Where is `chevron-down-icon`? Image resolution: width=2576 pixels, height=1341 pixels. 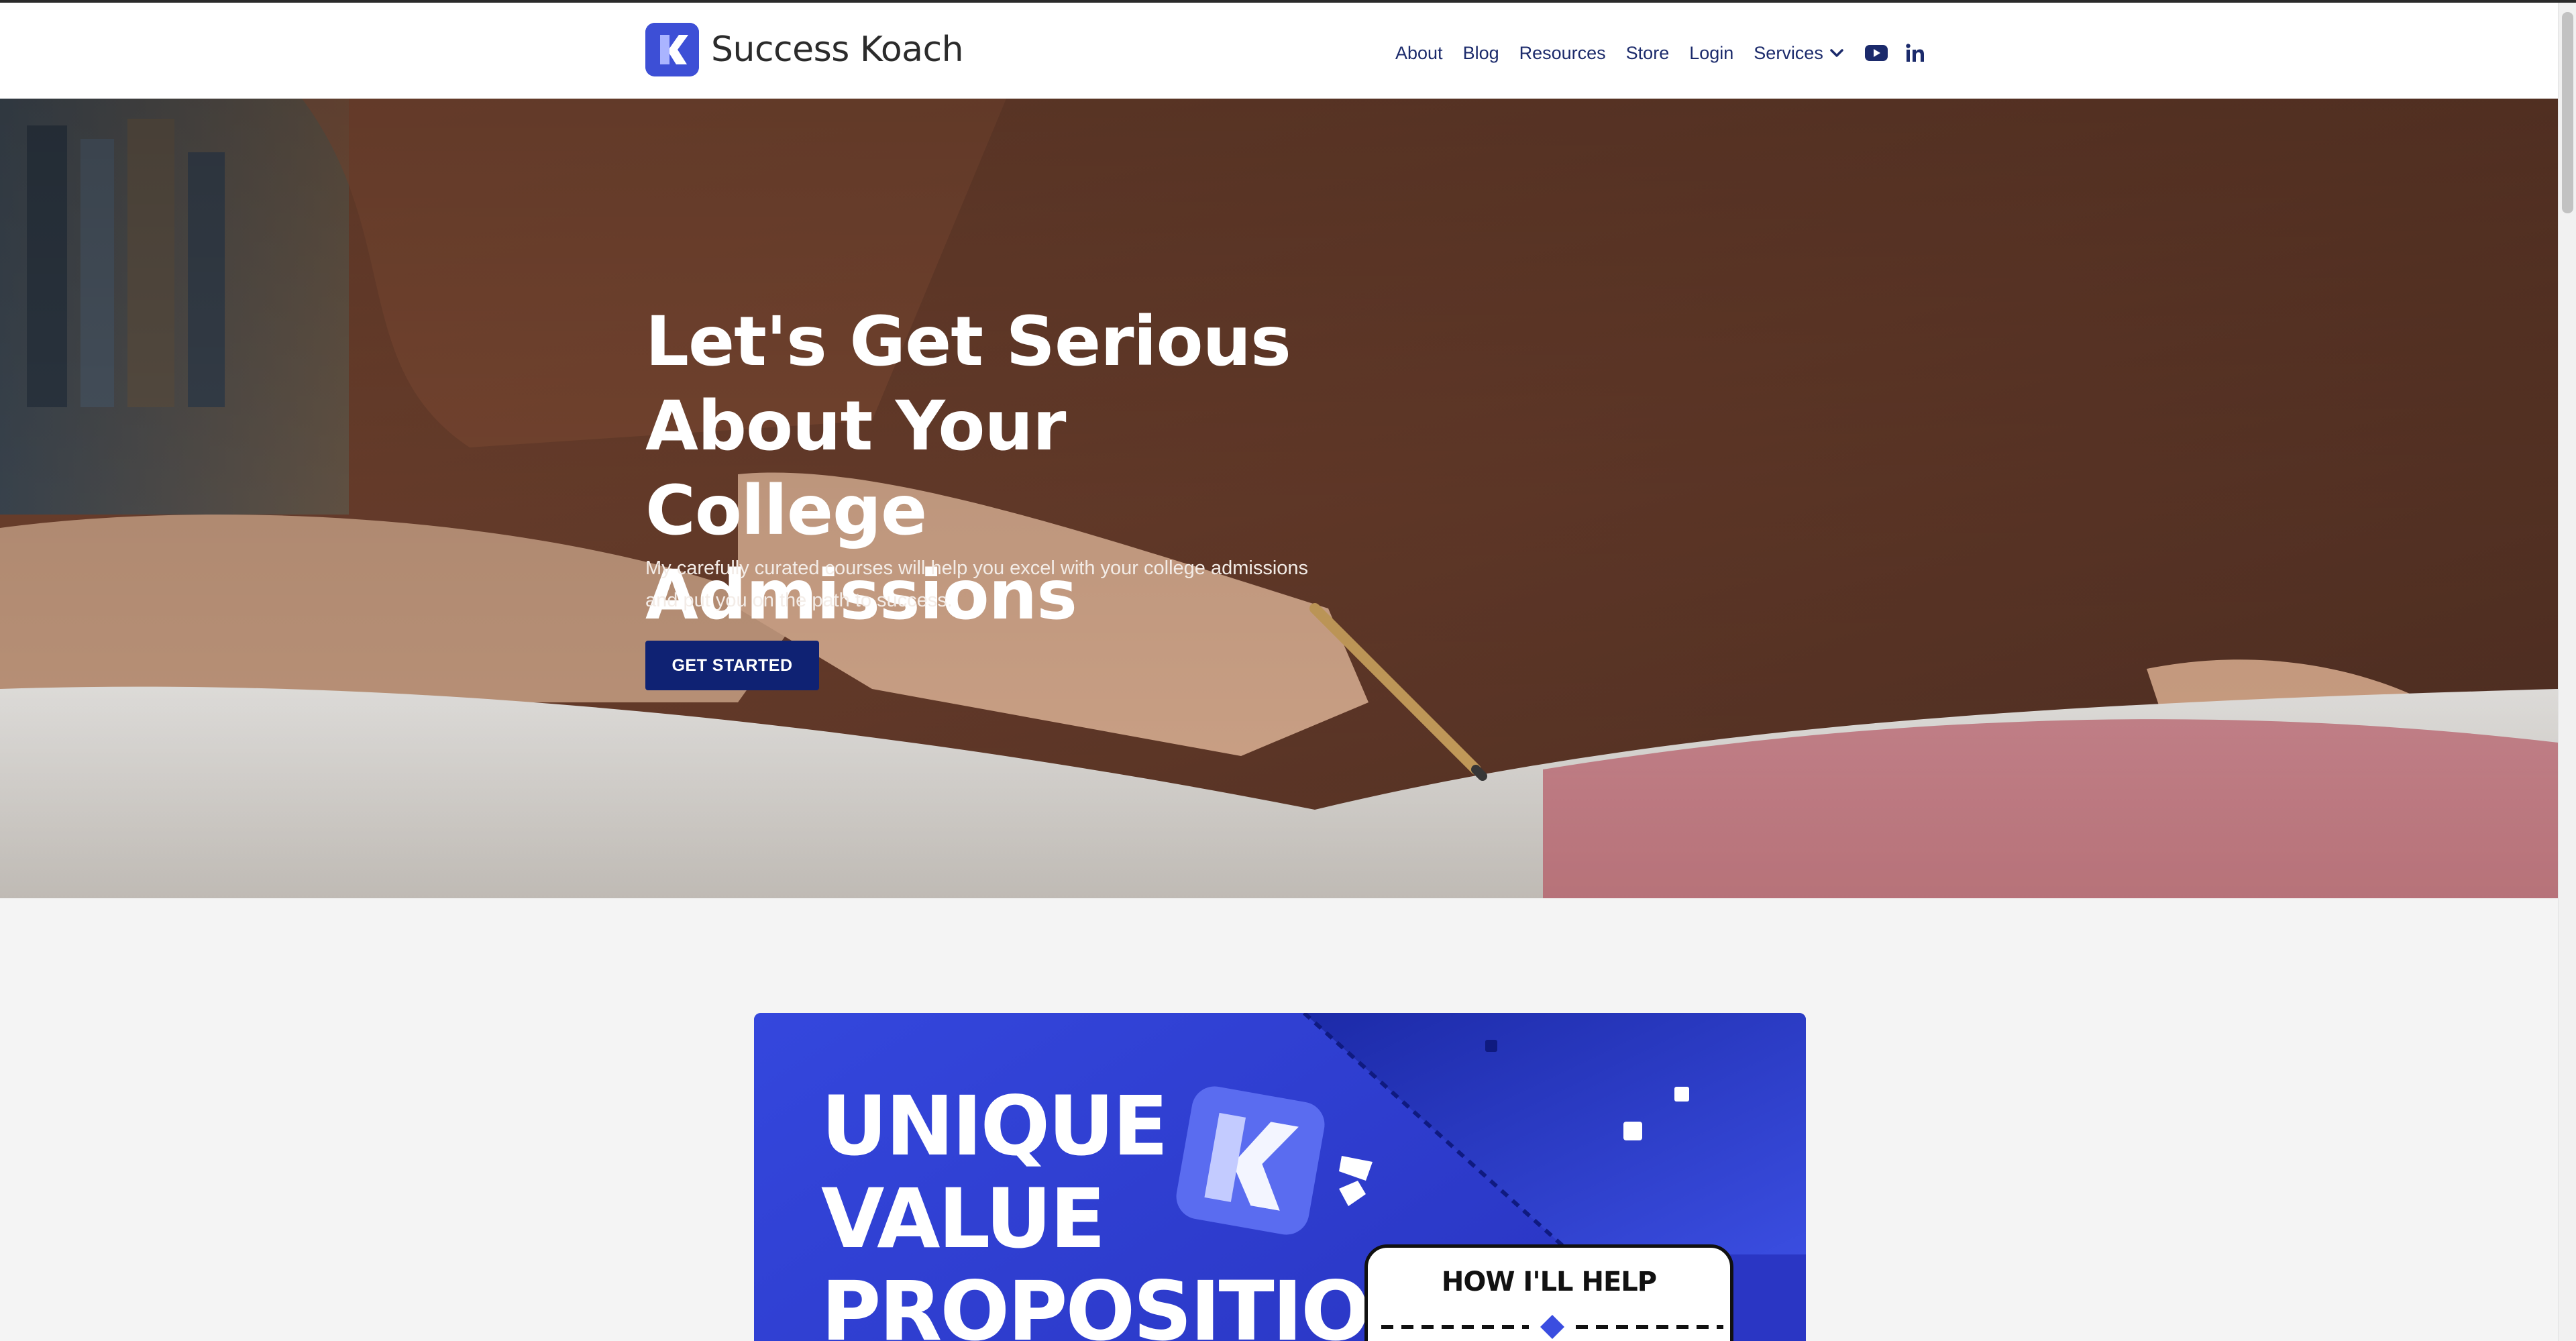 chevron-down-icon is located at coordinates (1836, 53).